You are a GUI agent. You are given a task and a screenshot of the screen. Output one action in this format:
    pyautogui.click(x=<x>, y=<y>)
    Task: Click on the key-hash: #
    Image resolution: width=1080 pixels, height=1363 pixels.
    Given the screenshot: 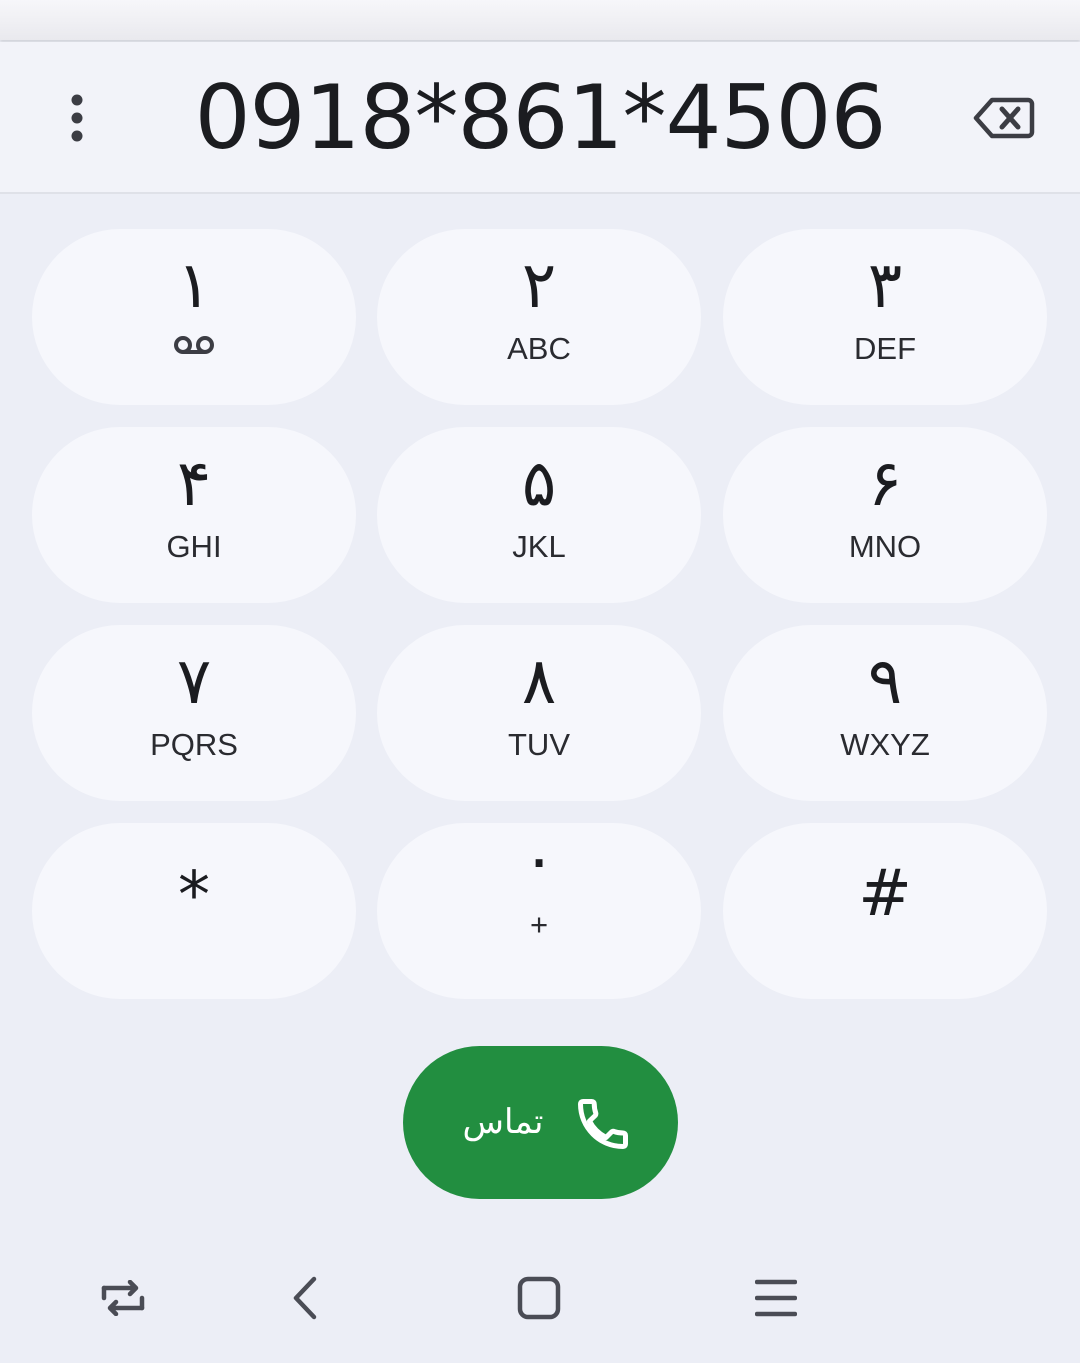 What is the action you would take?
    pyautogui.click(x=885, y=911)
    